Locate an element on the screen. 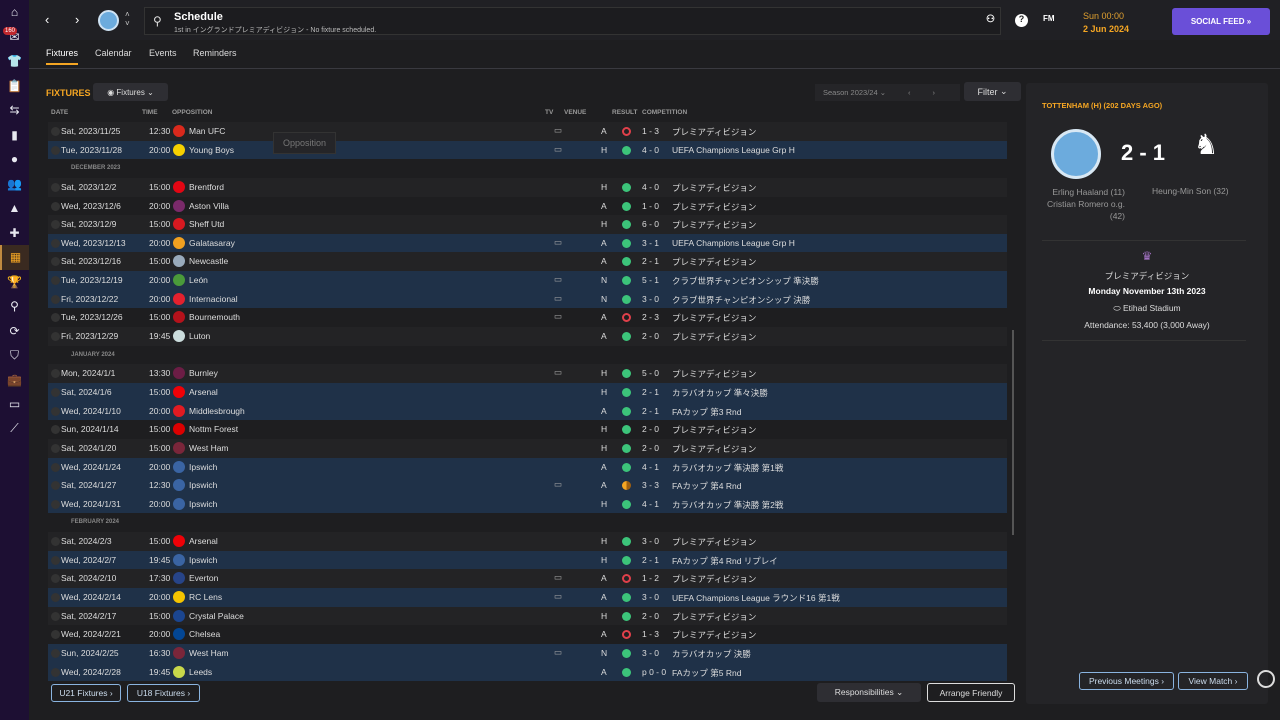 The height and width of the screenshot is (720, 1280). sidebar-item-money: ▭ is located at coordinates (14, 404).